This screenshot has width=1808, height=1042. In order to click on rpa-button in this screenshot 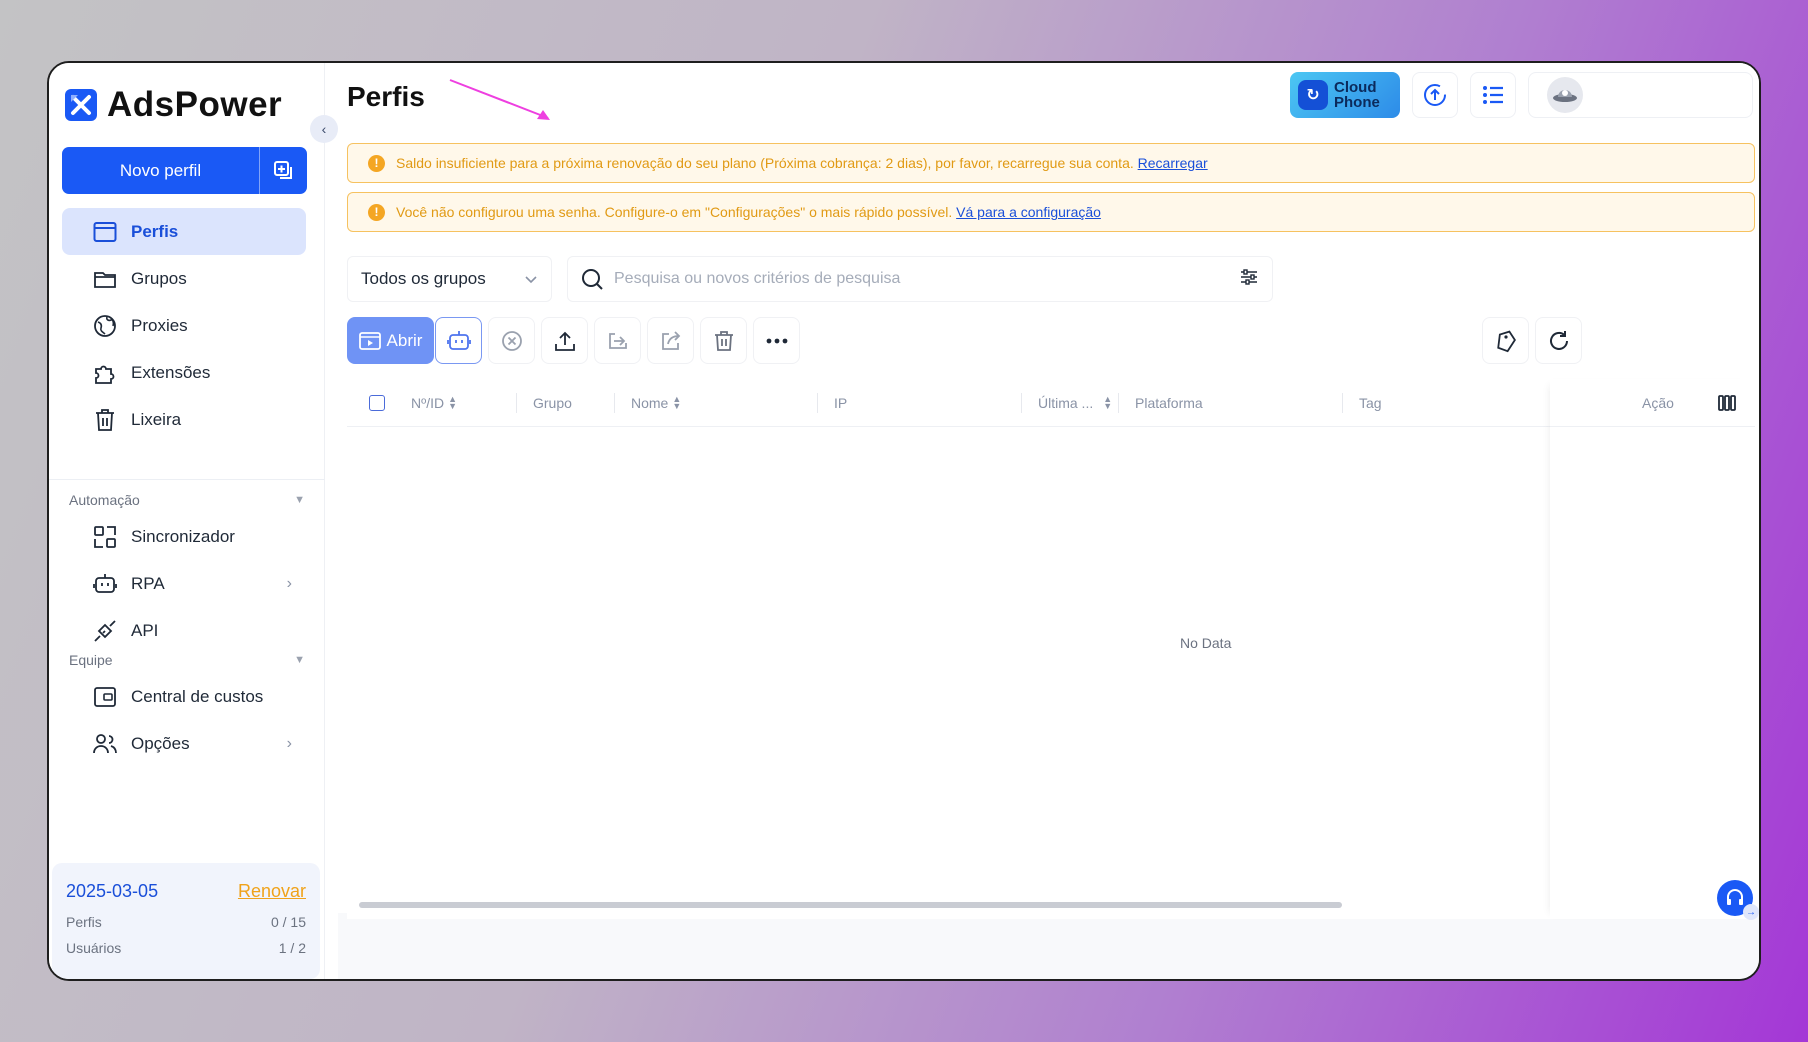, I will do `click(458, 340)`.